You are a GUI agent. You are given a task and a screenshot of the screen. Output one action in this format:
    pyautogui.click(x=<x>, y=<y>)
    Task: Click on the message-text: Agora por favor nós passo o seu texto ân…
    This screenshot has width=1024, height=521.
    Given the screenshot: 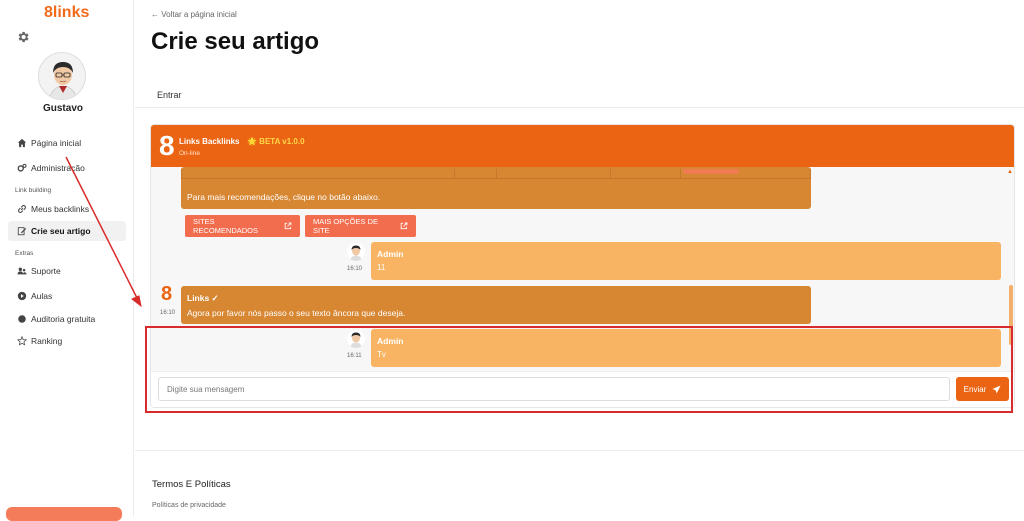 What is the action you would take?
    pyautogui.click(x=296, y=313)
    